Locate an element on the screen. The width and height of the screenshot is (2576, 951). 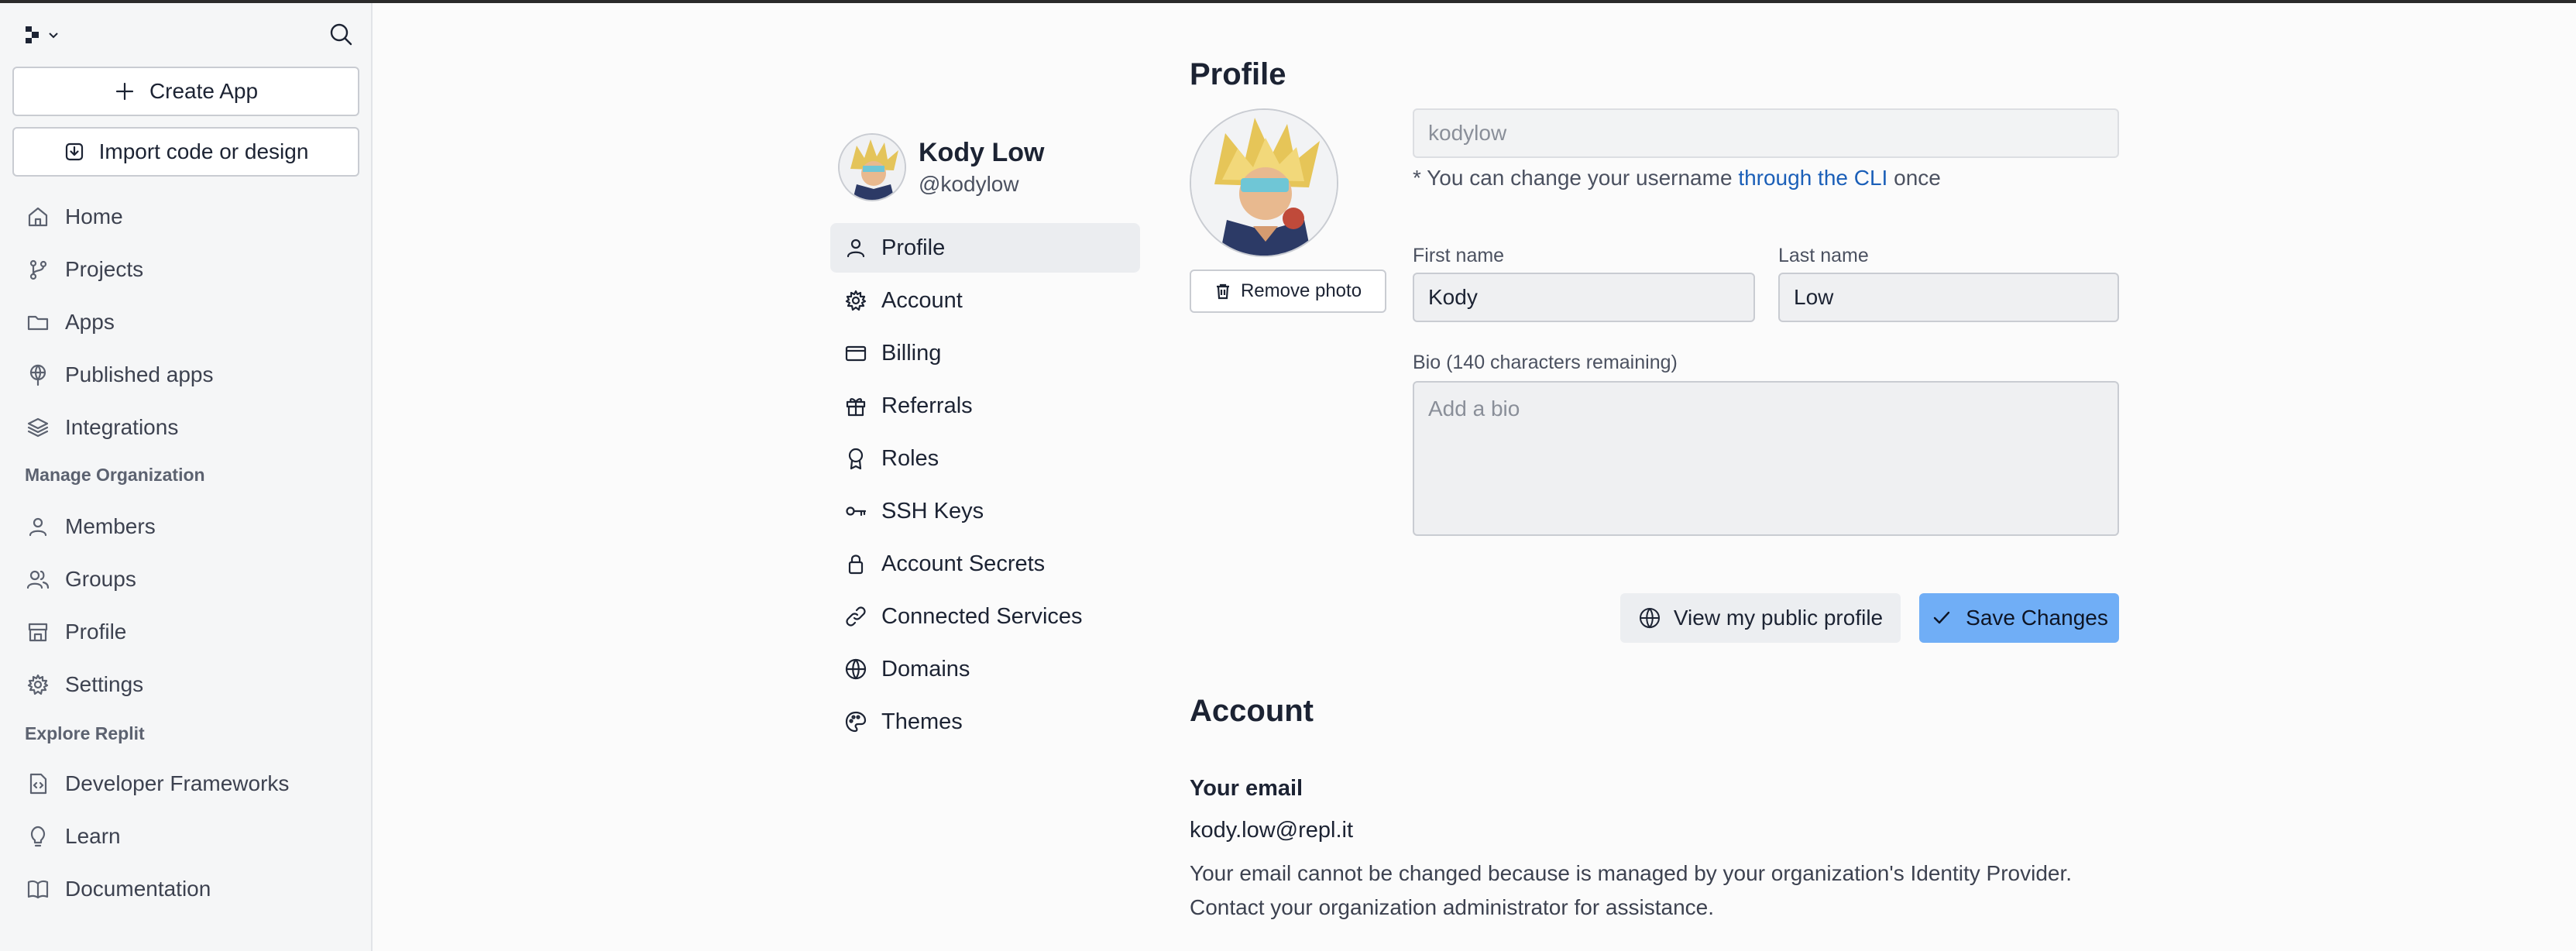
sidebar-item-label: Integrations is located at coordinates (122, 427).